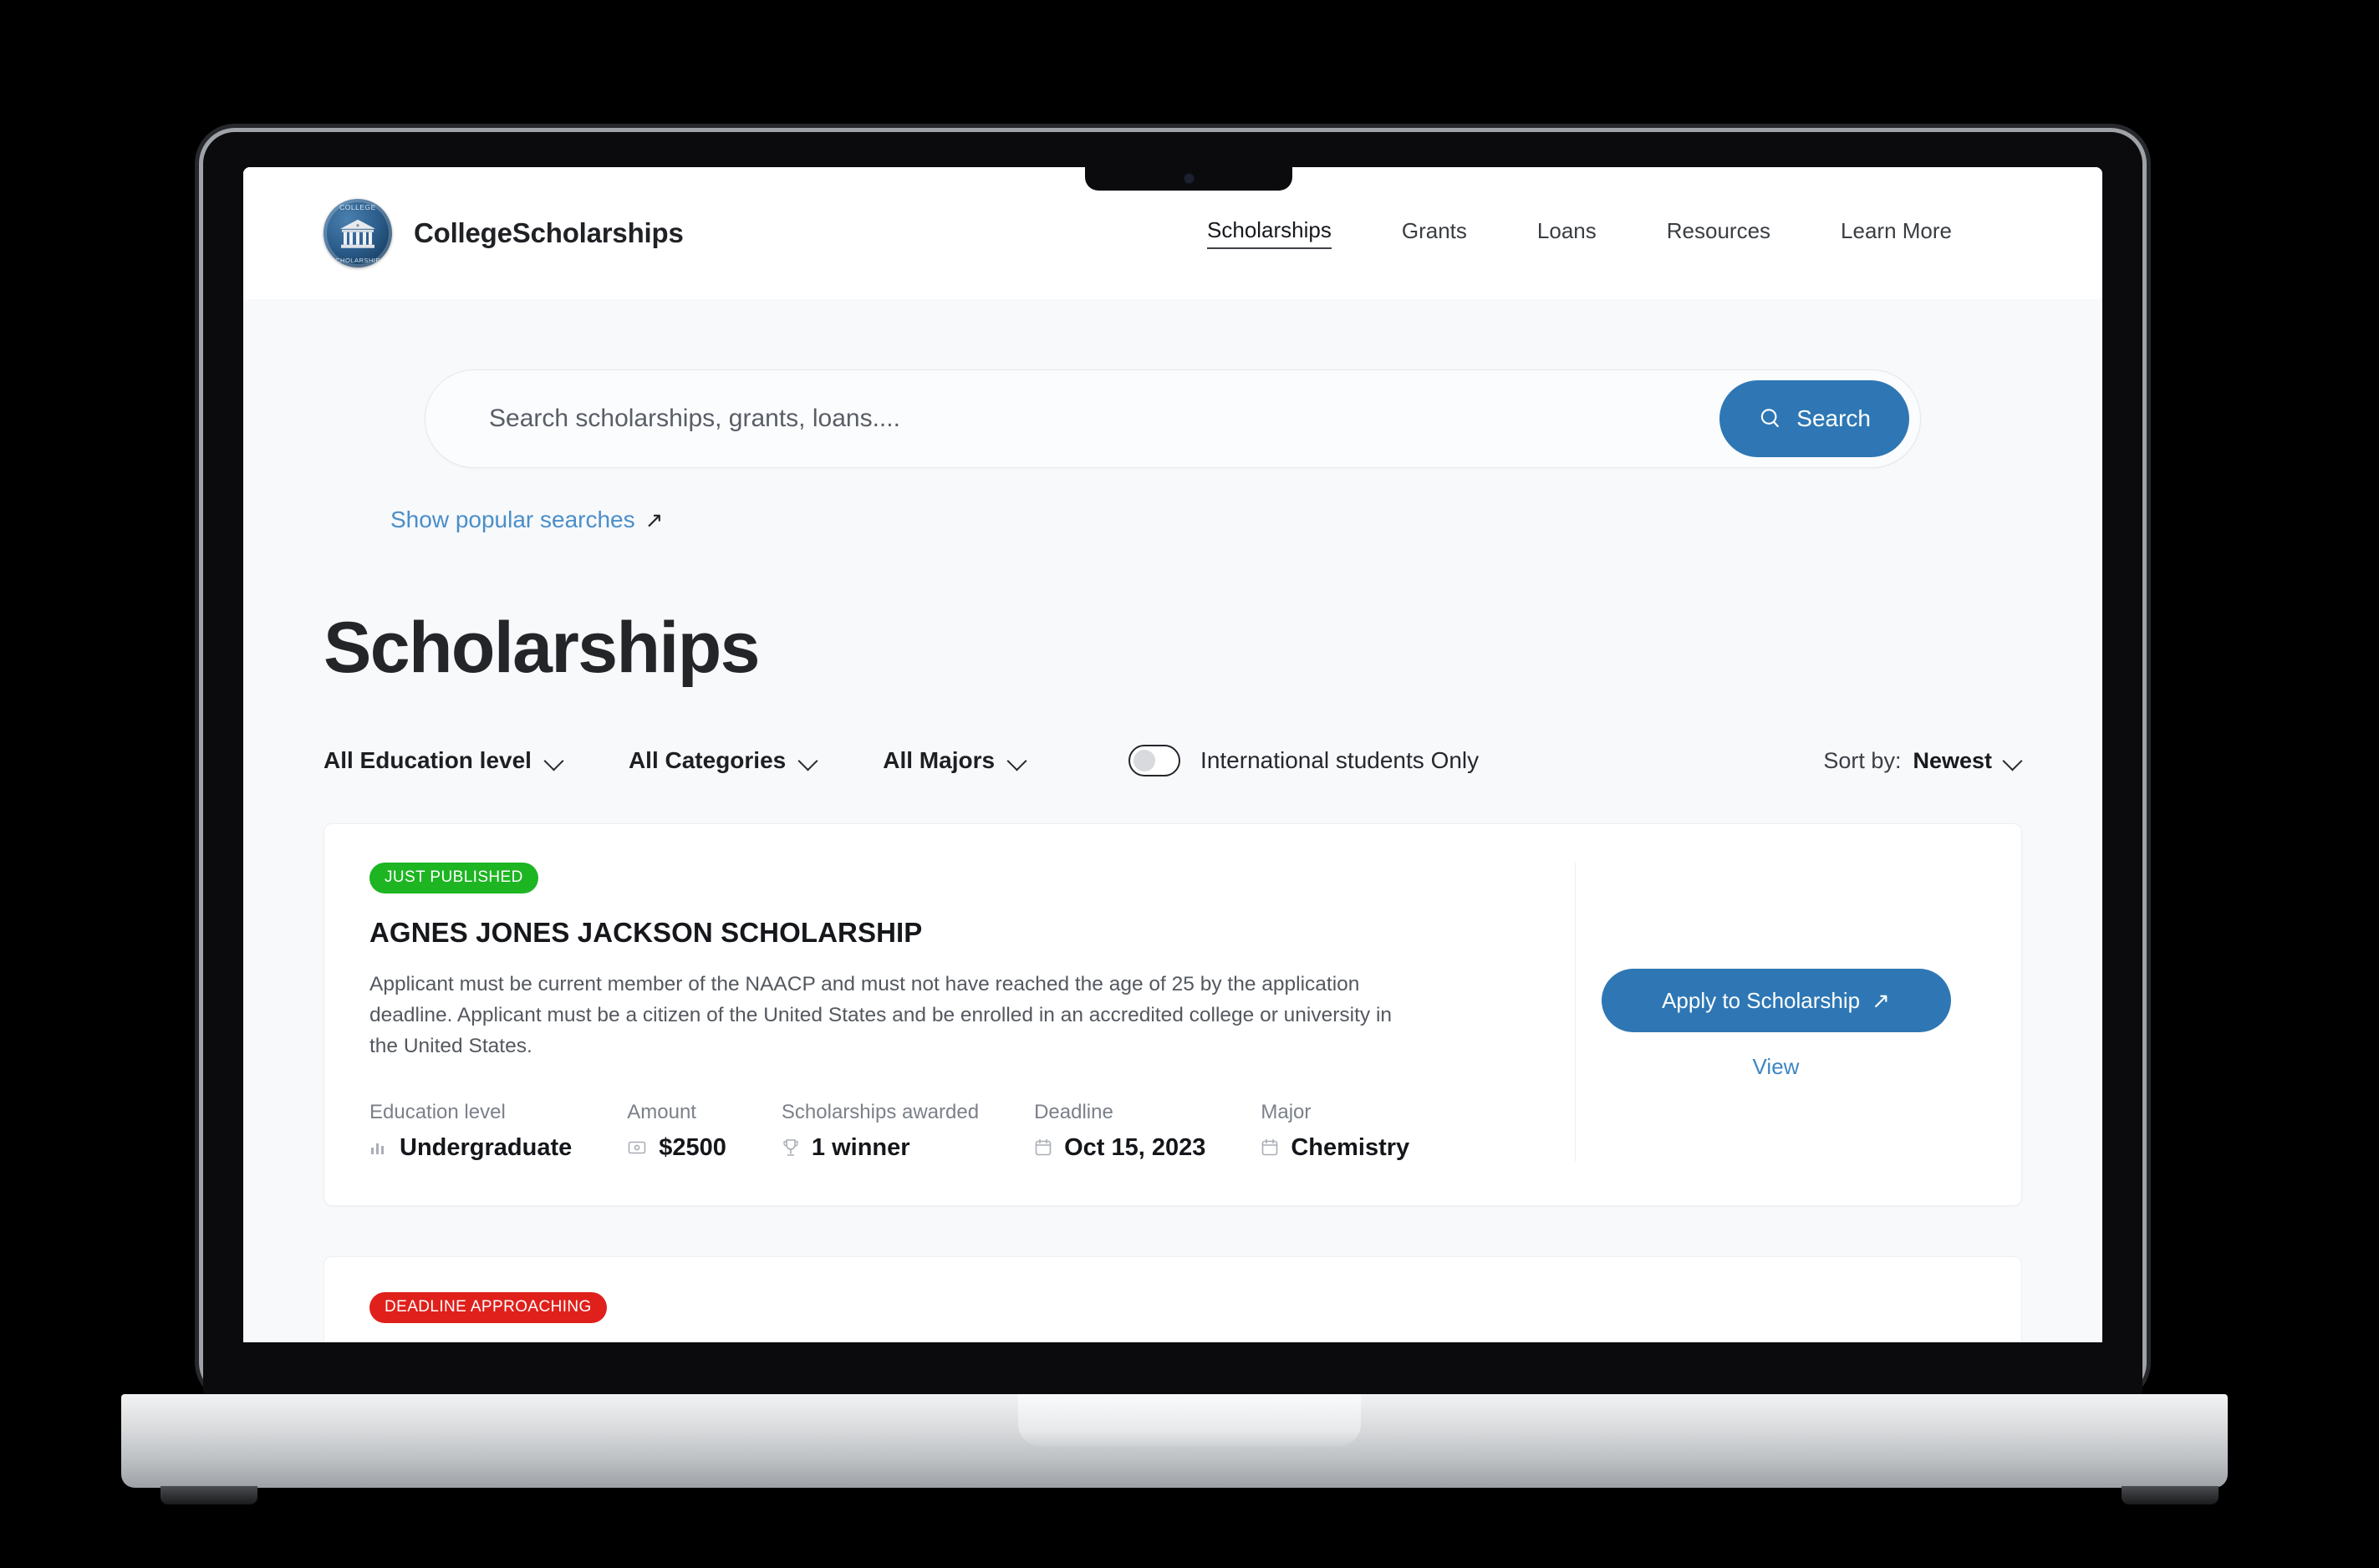 This screenshot has height=1568, width=2379. Describe the element at coordinates (549, 232) in the screenshot. I see `brand-name: CollegeScholarships` at that location.